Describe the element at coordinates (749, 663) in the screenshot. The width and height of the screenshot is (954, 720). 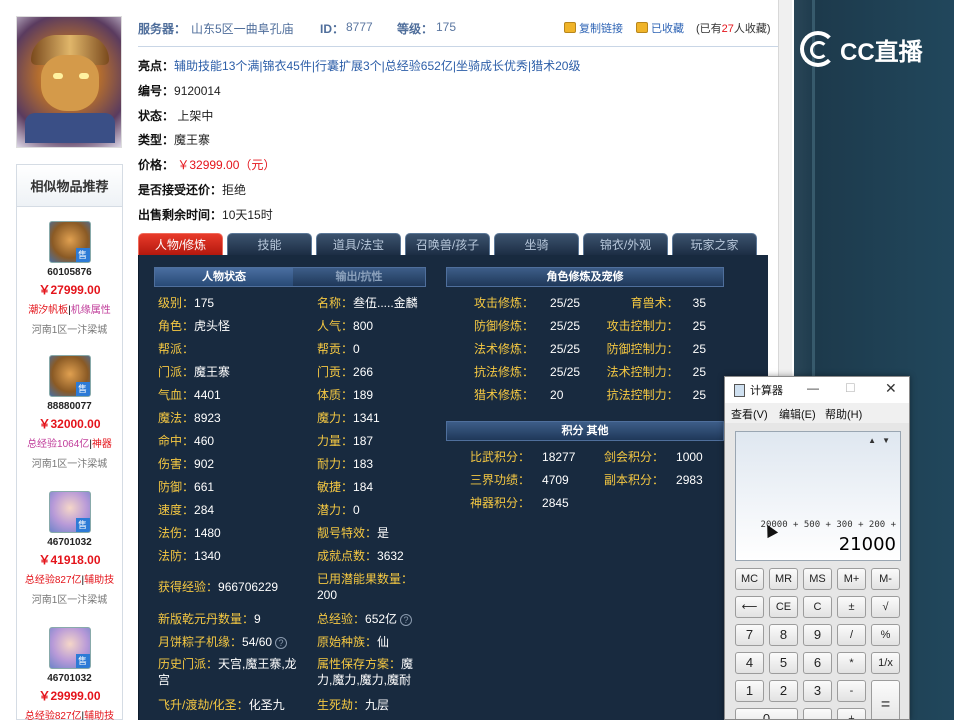
I see `key-4: 4` at that location.